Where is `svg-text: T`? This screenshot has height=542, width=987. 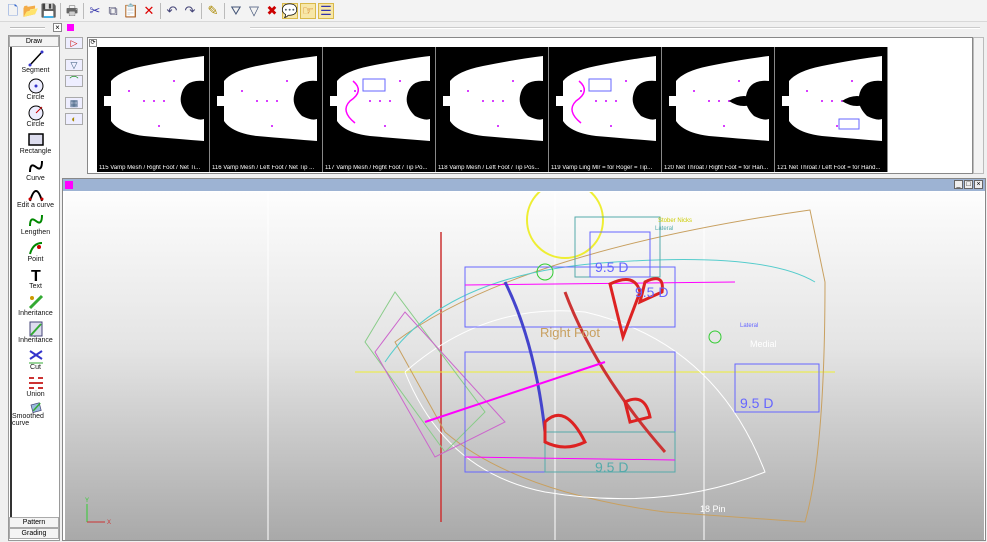
svg-text: T is located at coordinates (36, 275).